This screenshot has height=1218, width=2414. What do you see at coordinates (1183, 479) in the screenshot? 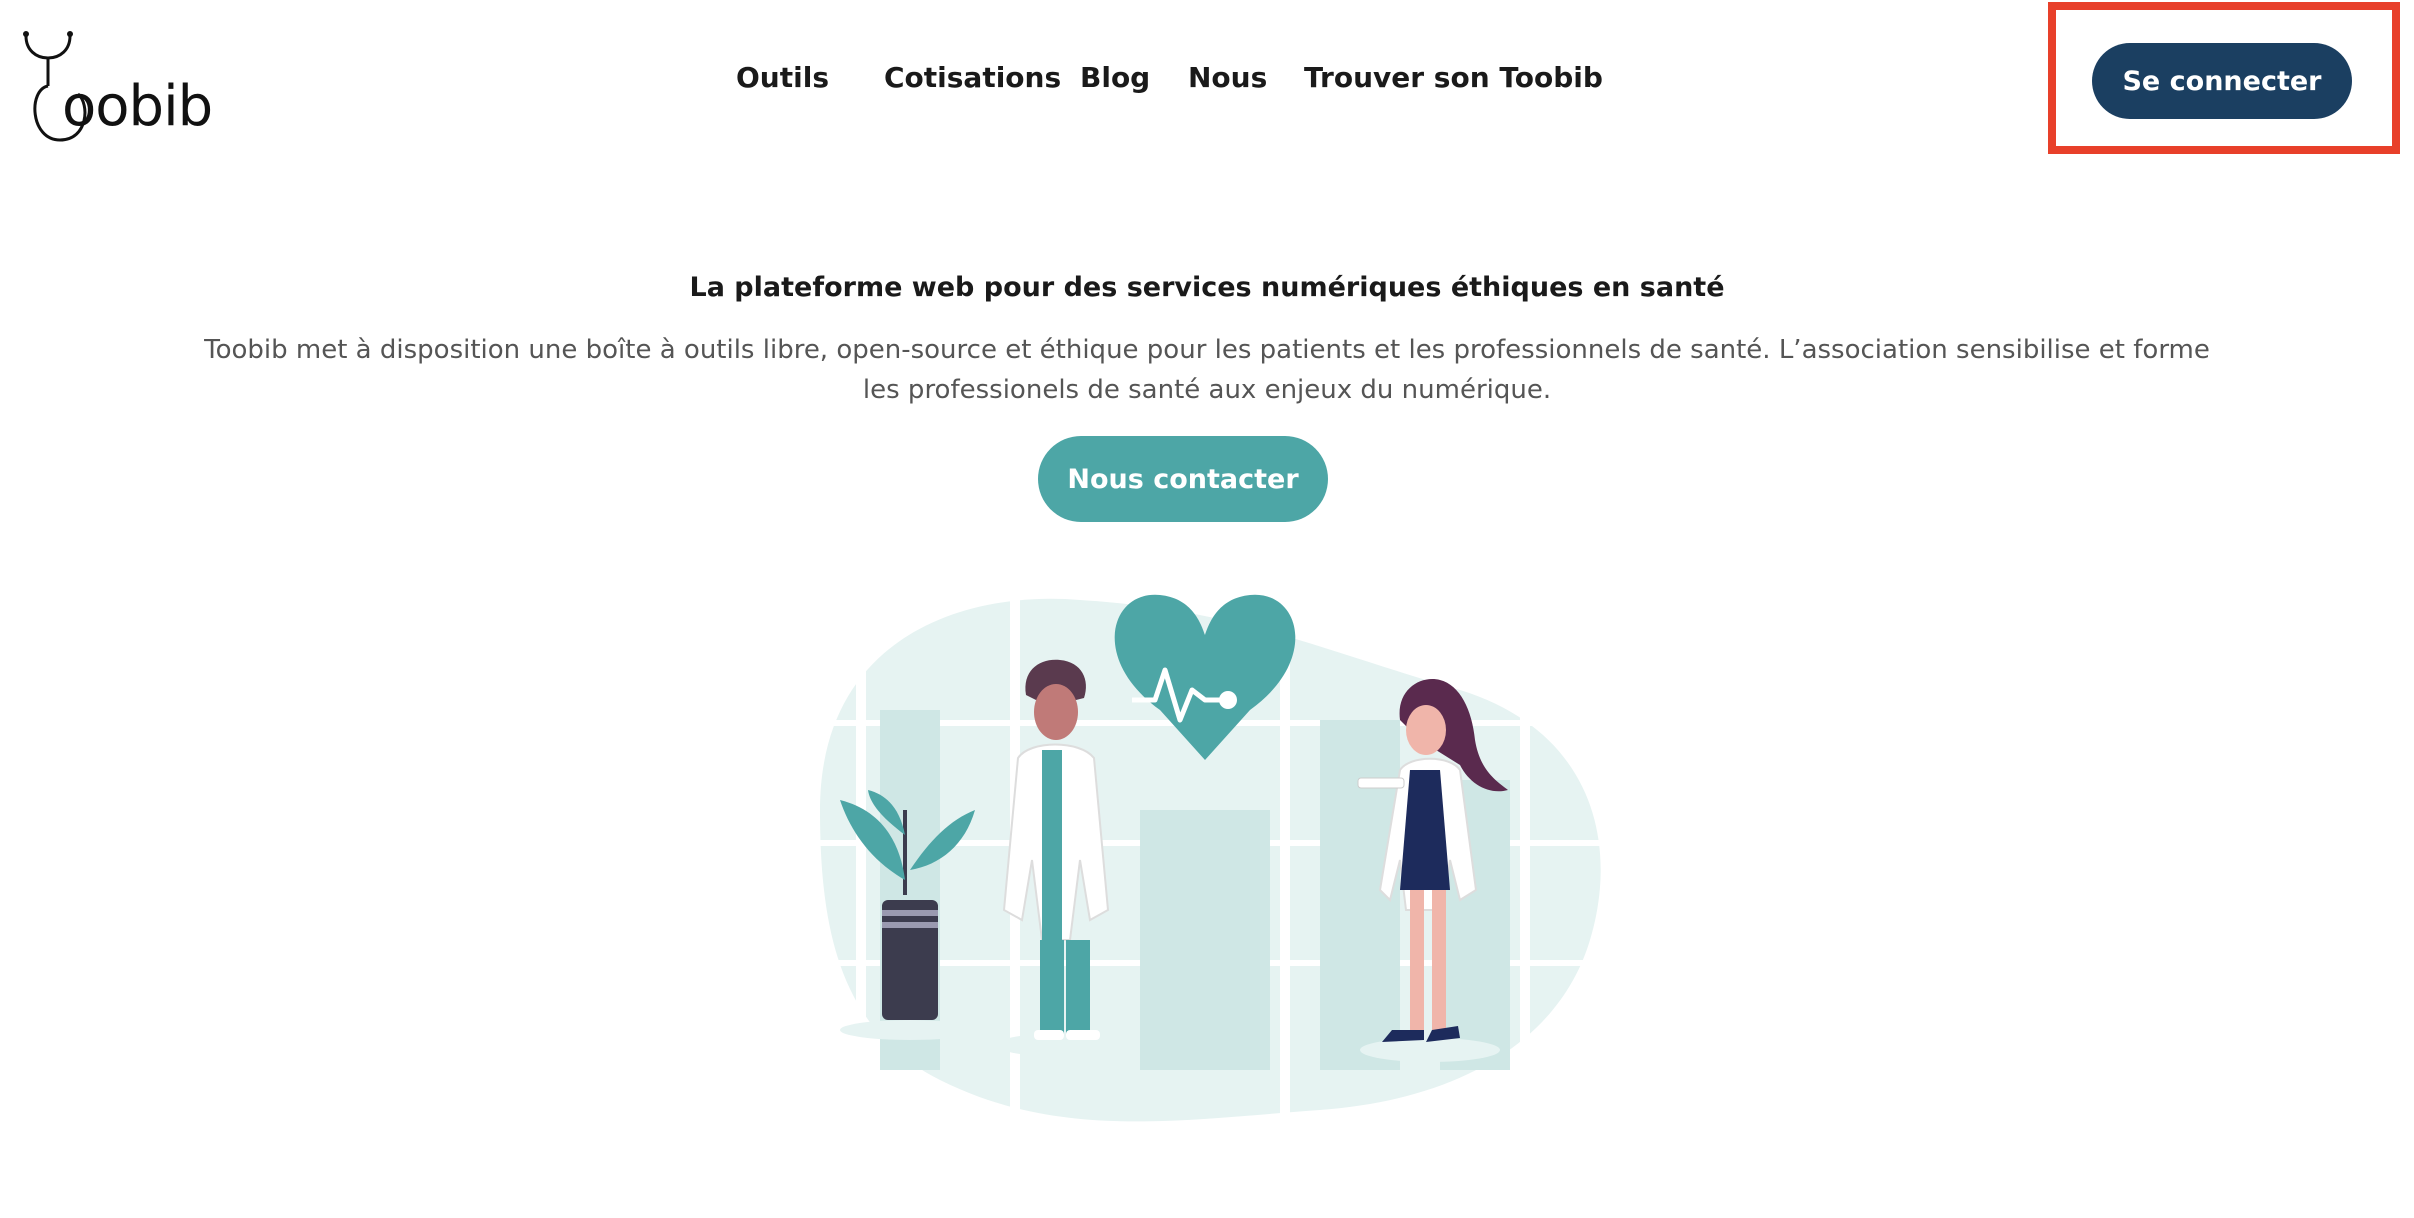
I see `contact-button: Nous contacter` at bounding box center [1183, 479].